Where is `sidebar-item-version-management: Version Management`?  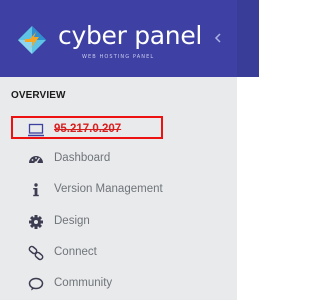
sidebar-item-version-management: Version Management is located at coordinates (118, 190).